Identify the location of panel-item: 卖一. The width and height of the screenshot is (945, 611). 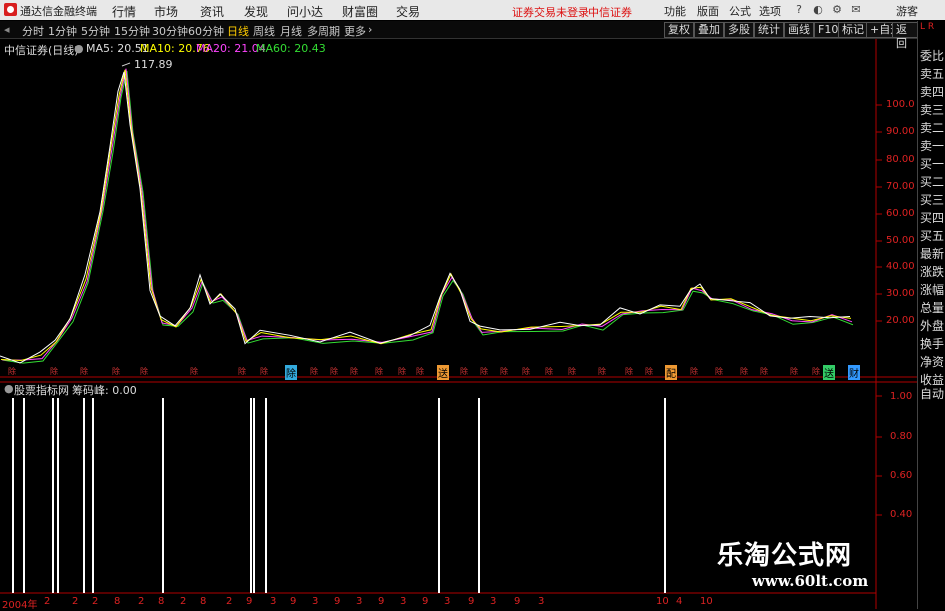
(932, 145).